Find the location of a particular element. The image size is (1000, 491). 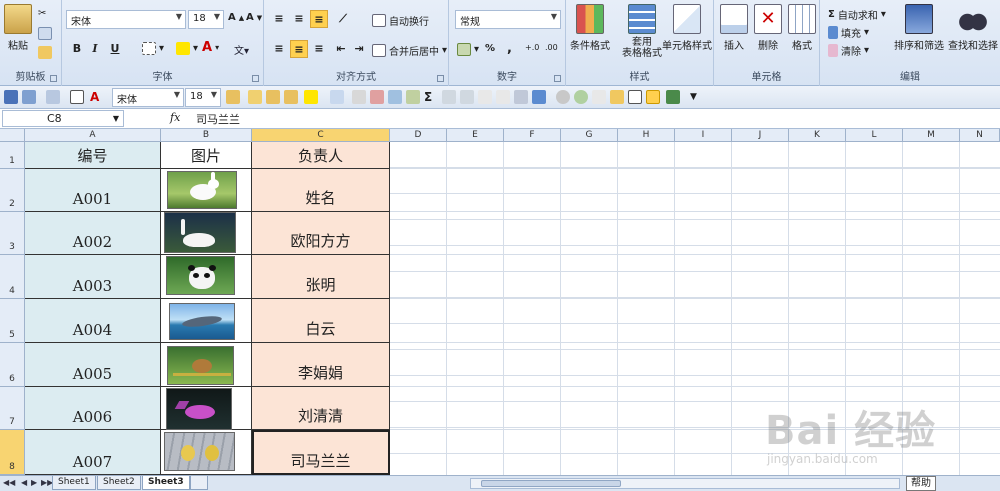

undo-icon is located at coordinates (29, 97).